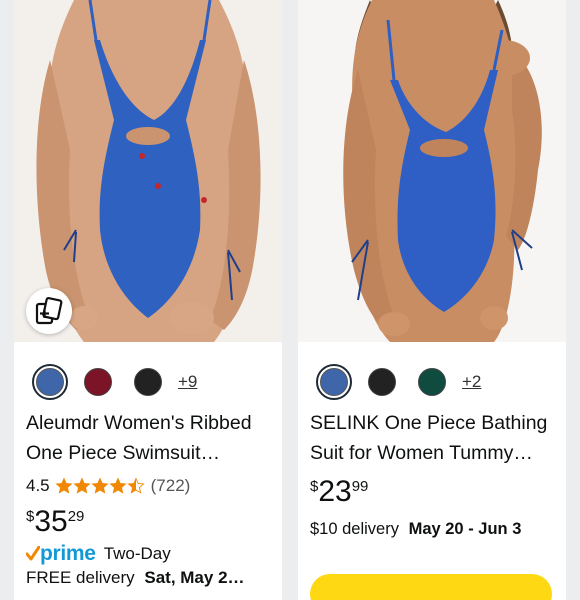 The height and width of the screenshot is (600, 580). Describe the element at coordinates (354, 529) in the screenshot. I see `delivery-fee: $10 delivery` at that location.